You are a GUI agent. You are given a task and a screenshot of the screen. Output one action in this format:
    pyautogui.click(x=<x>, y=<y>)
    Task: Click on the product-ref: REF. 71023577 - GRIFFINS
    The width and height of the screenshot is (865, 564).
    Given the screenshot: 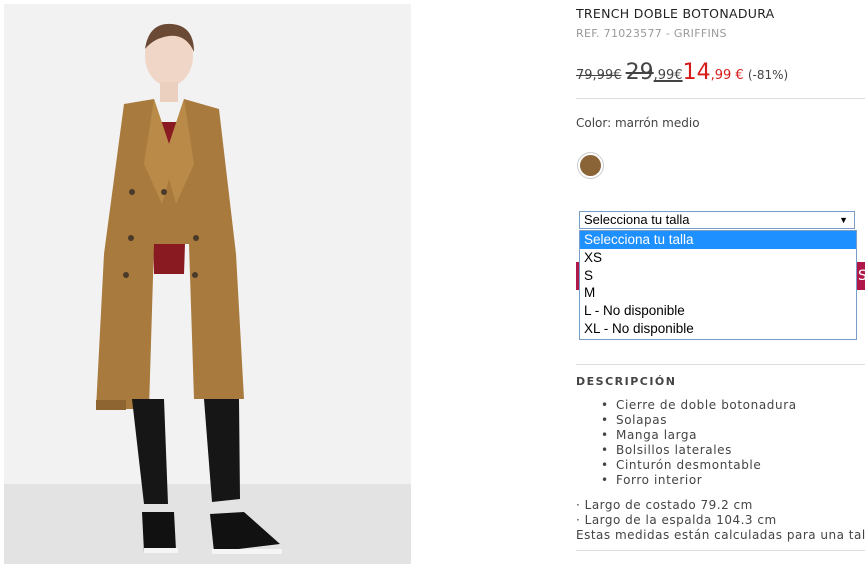 What is the action you would take?
    pyautogui.click(x=651, y=33)
    